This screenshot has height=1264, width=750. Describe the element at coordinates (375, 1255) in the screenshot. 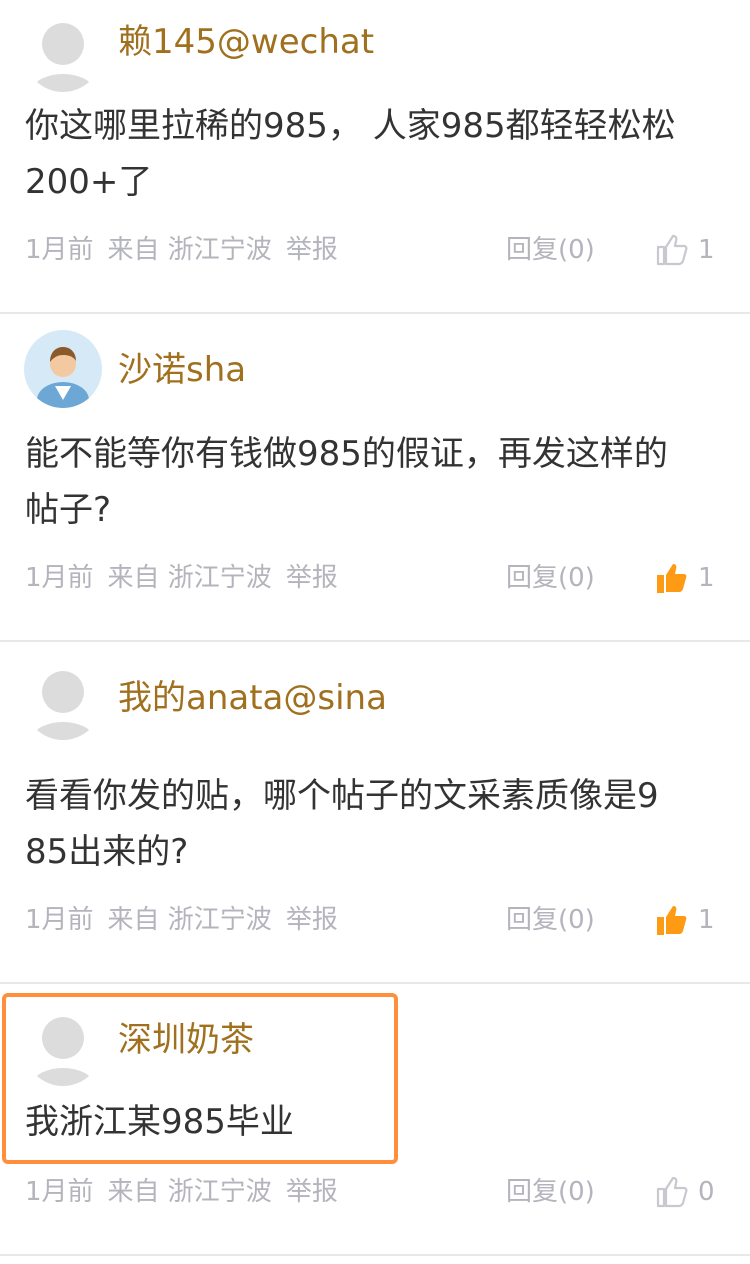

I see `divider` at that location.